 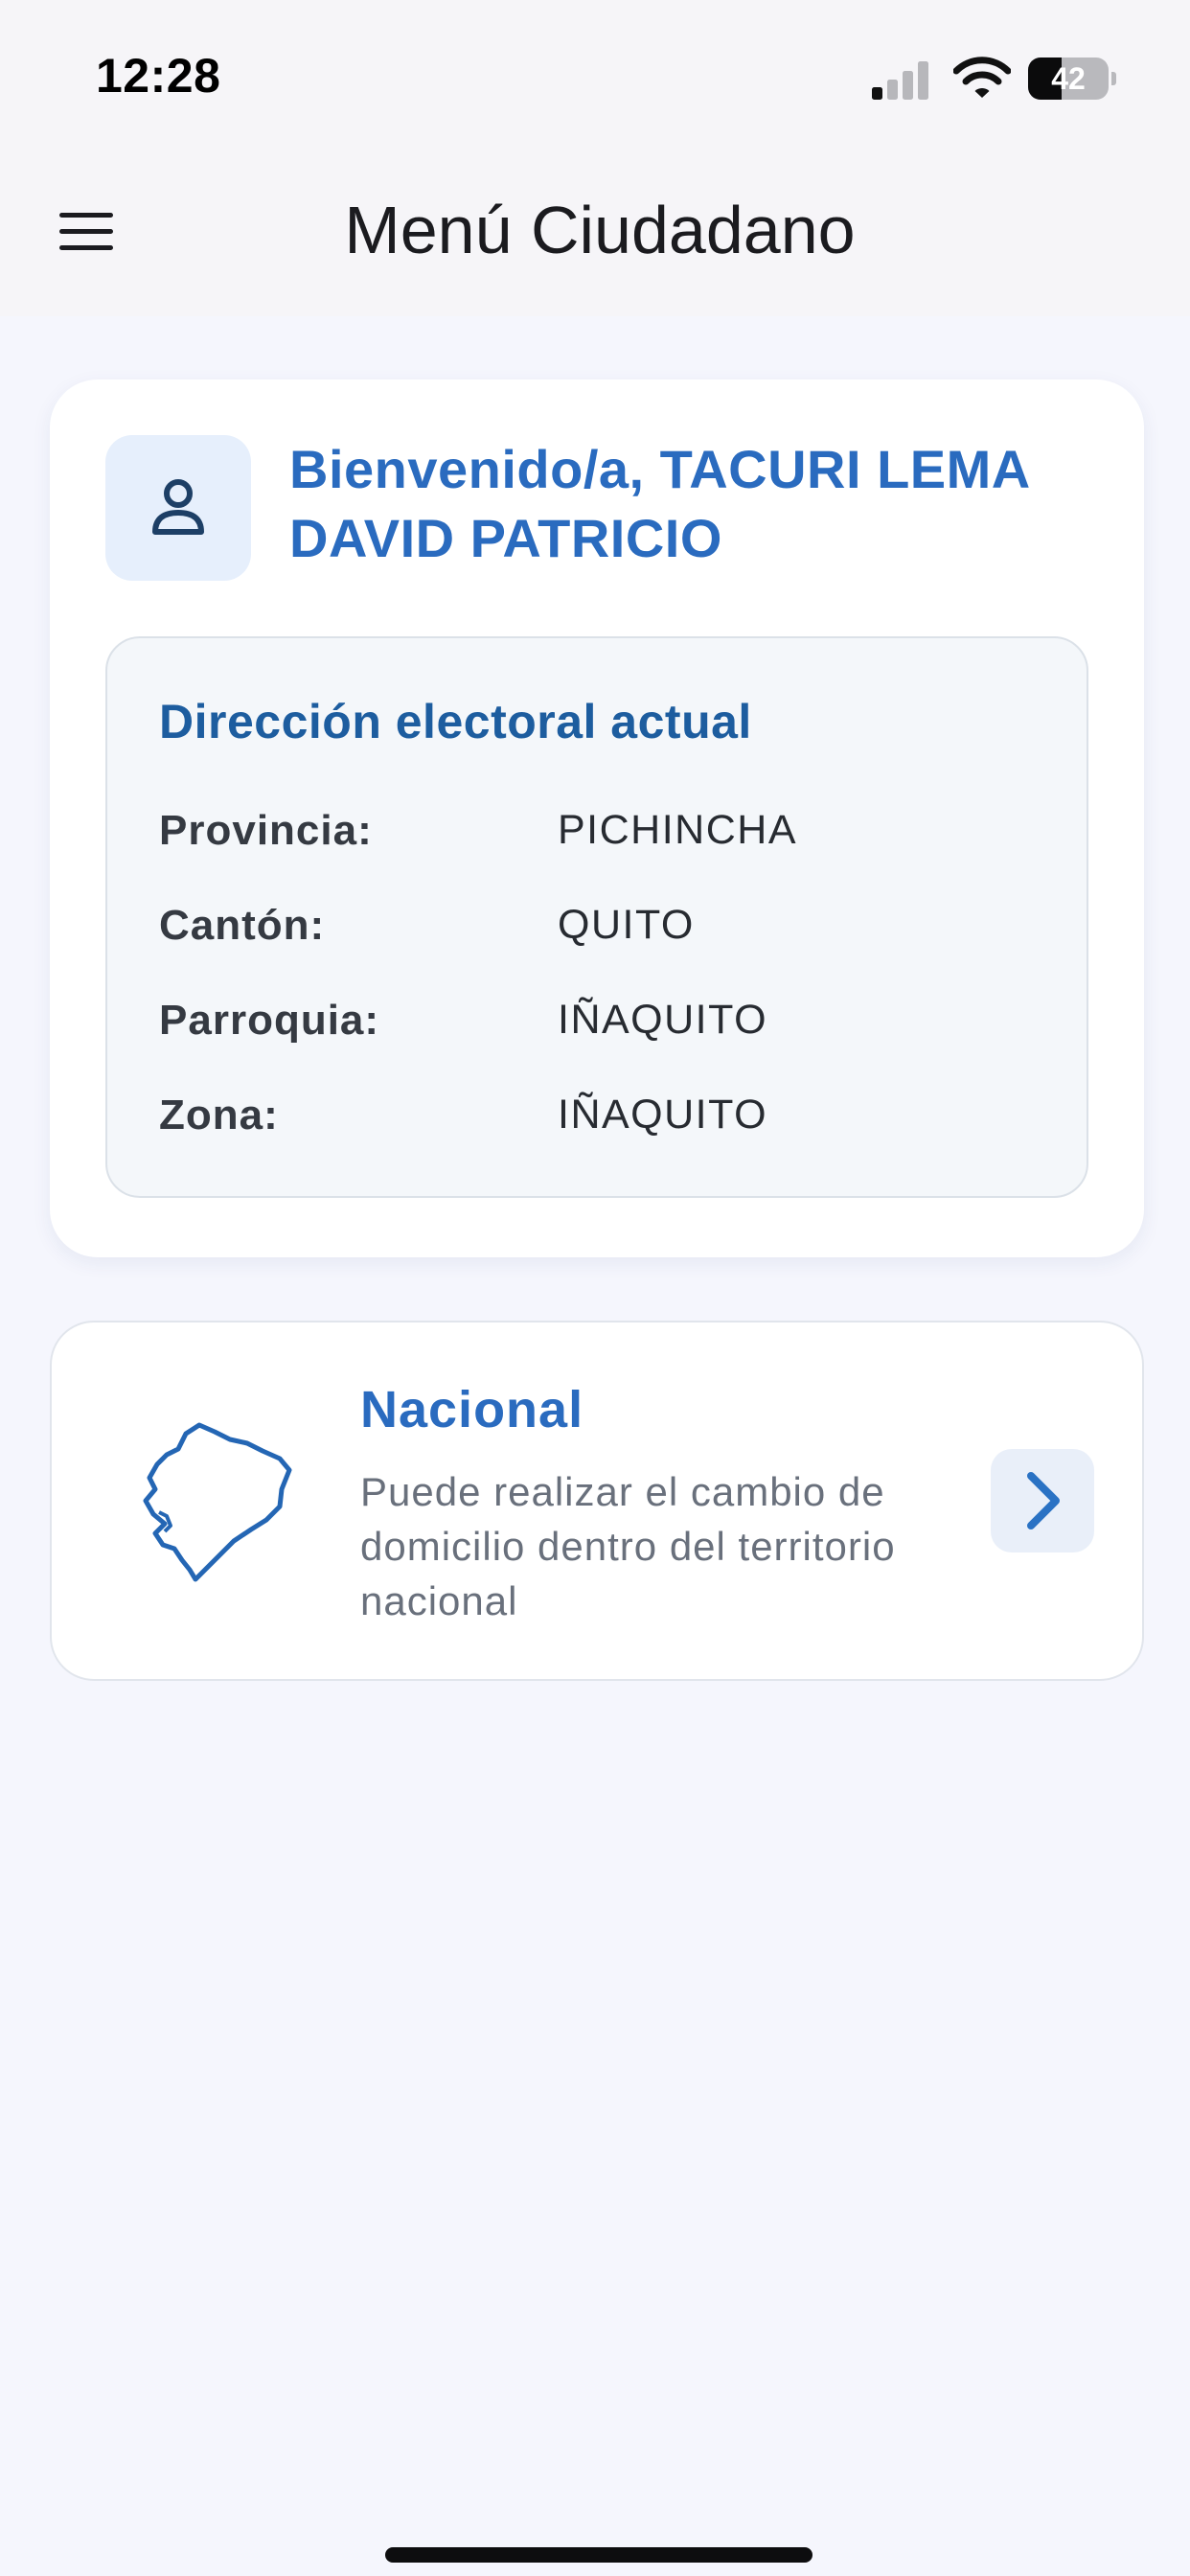 I want to click on address-row-zona: Zona: IÑAQUITO, so click(x=609, y=1120).